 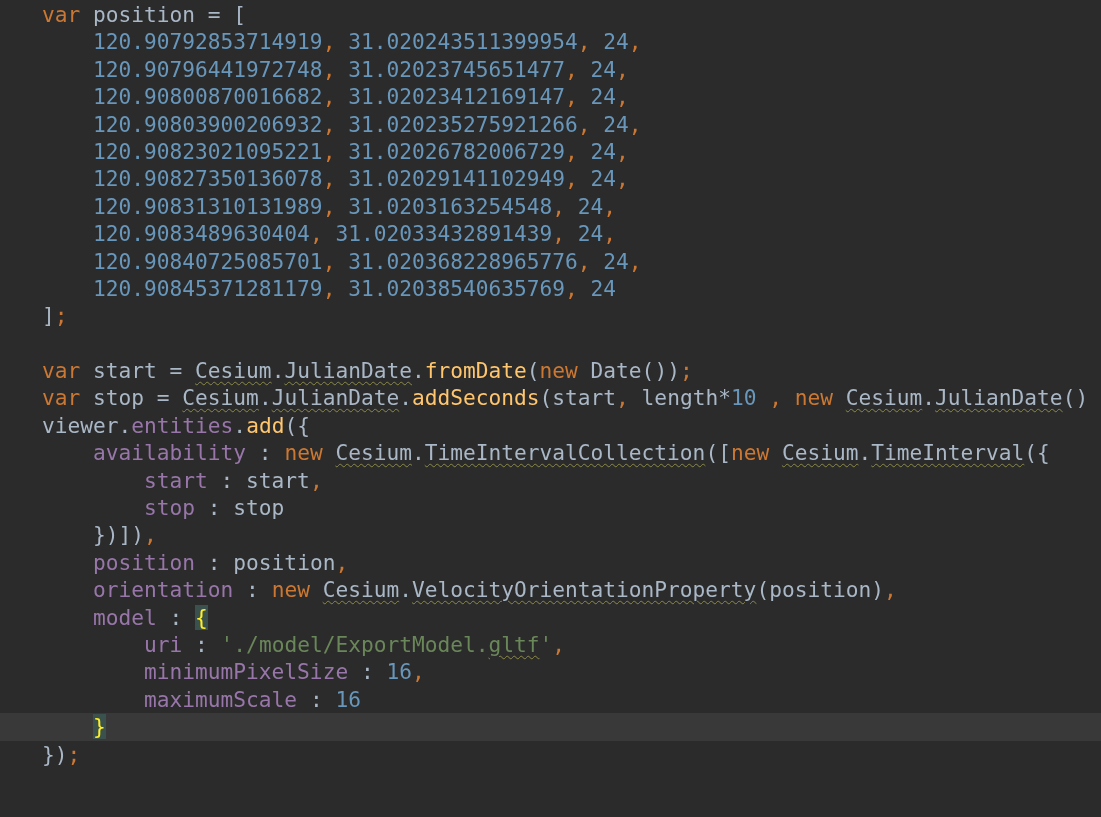 What do you see at coordinates (124, 535) in the screenshot?
I see `code-line: })]),` at bounding box center [124, 535].